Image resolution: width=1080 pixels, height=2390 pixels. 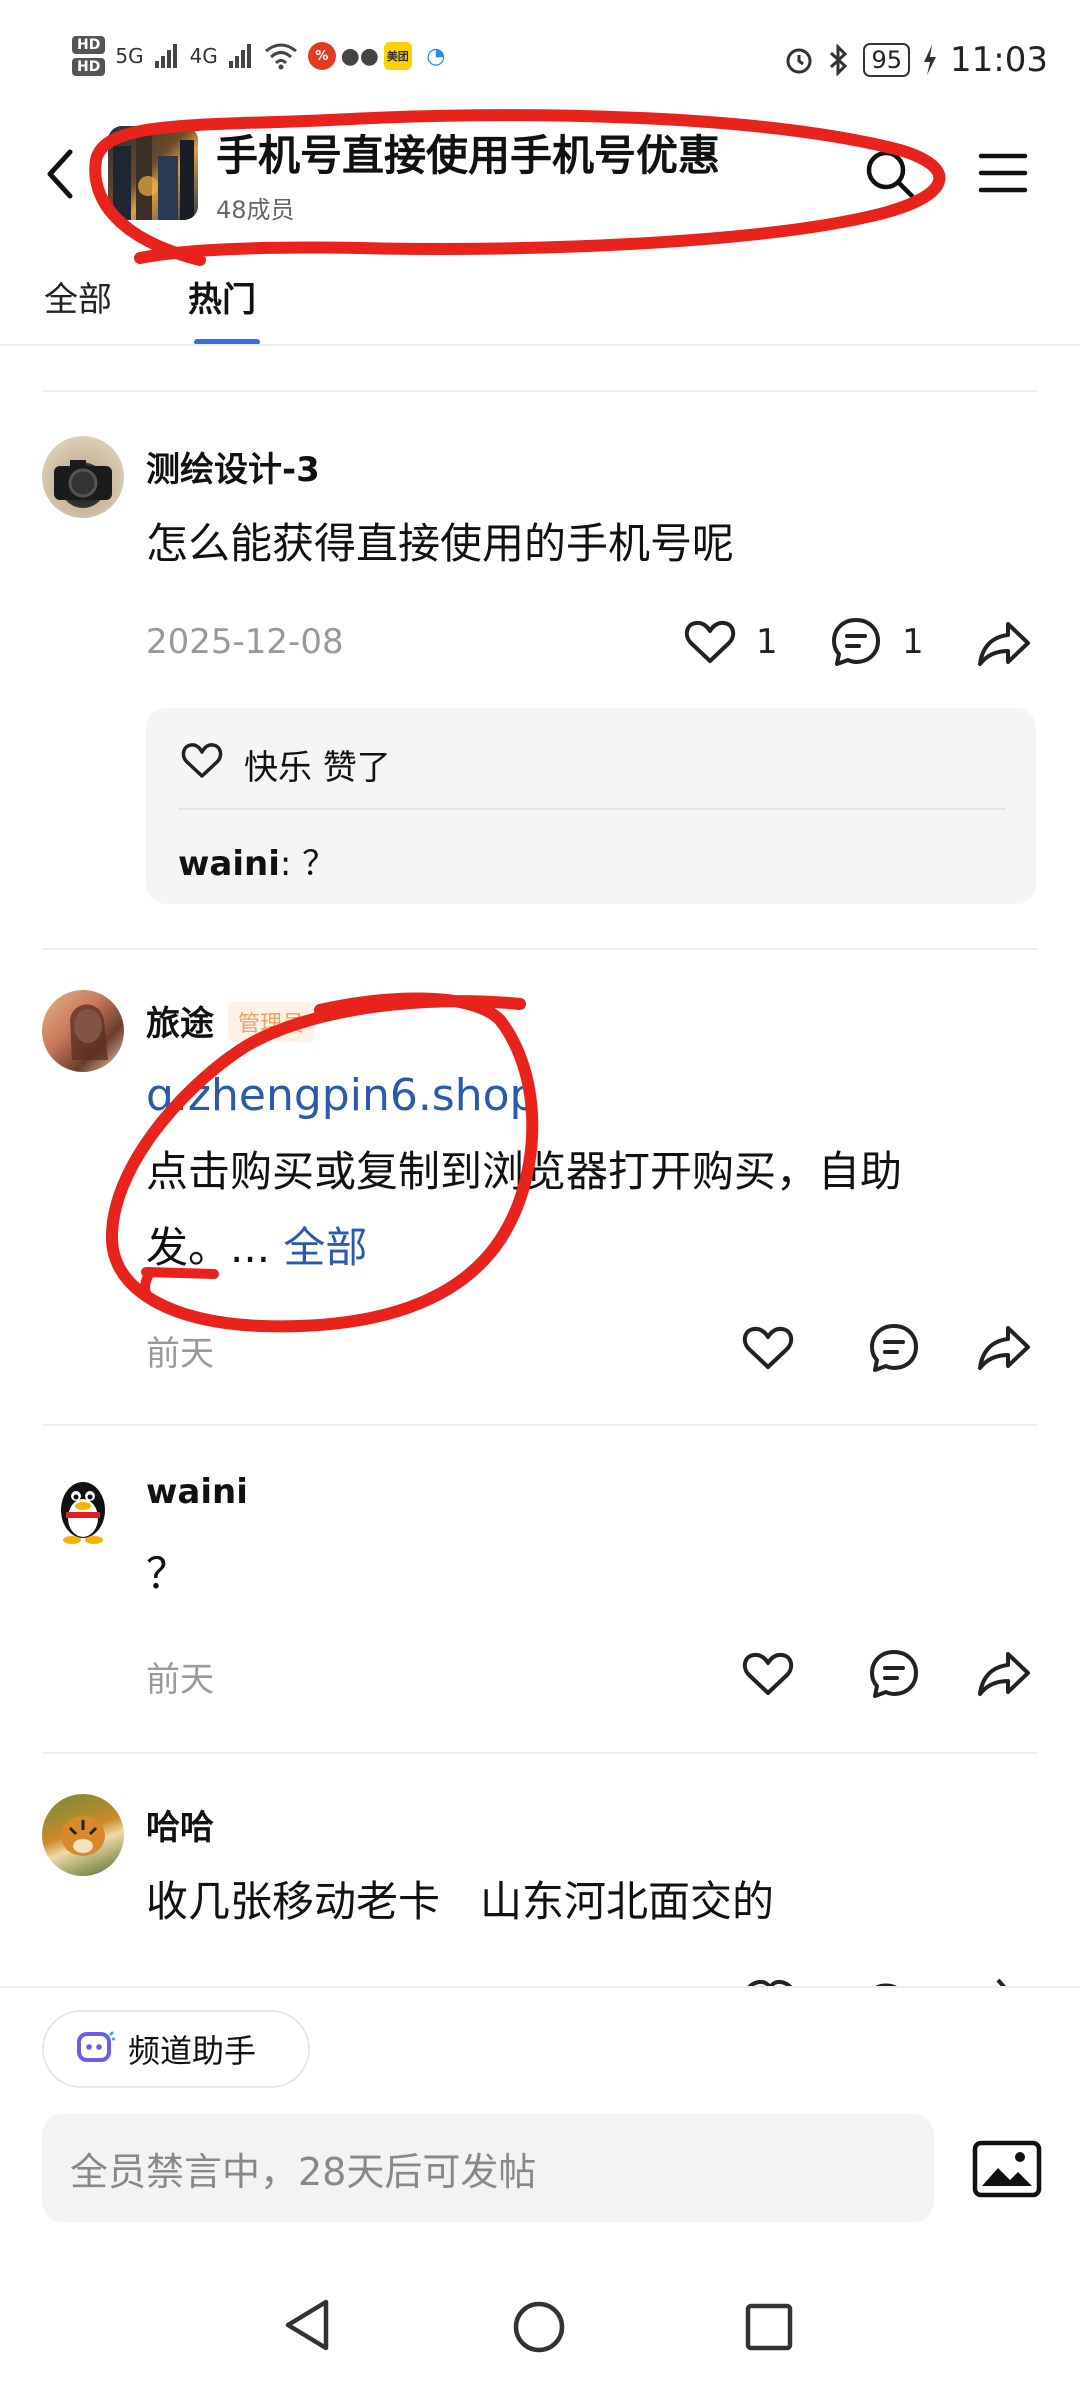 What do you see at coordinates (317, 764) in the screenshot?
I see `liked-by: 快乐 赞了` at bounding box center [317, 764].